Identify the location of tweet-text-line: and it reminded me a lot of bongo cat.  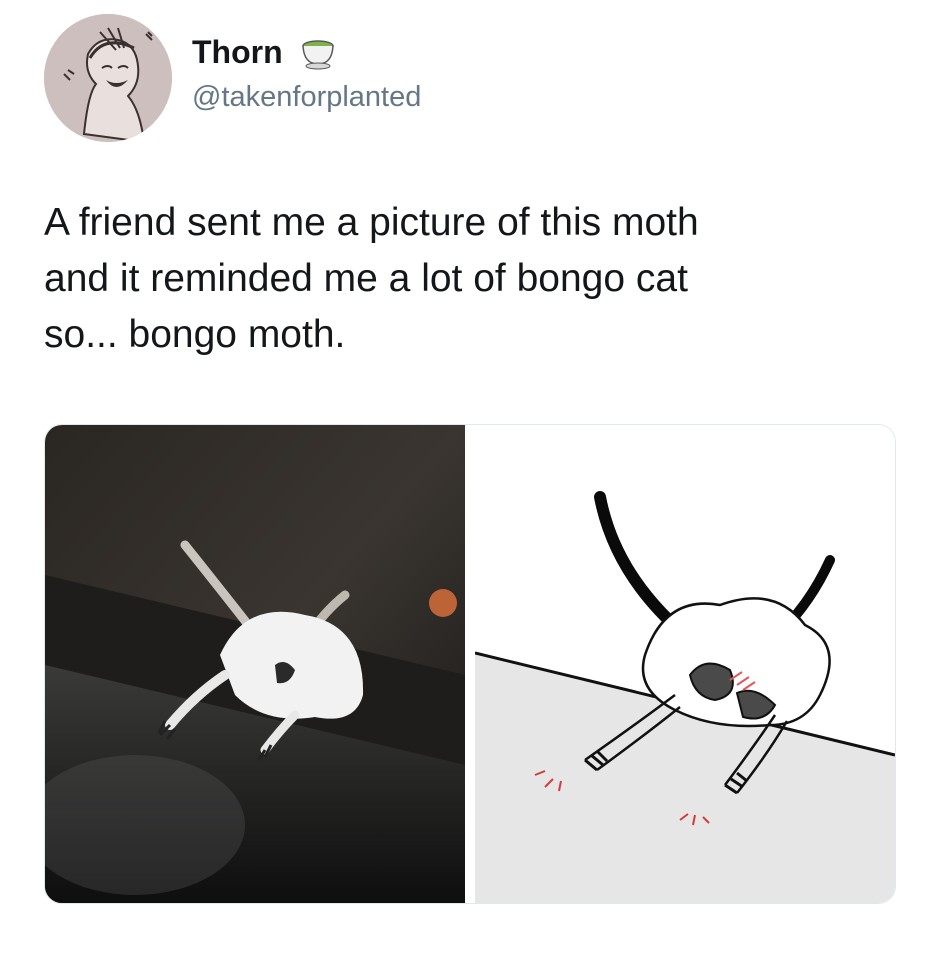
(366, 278).